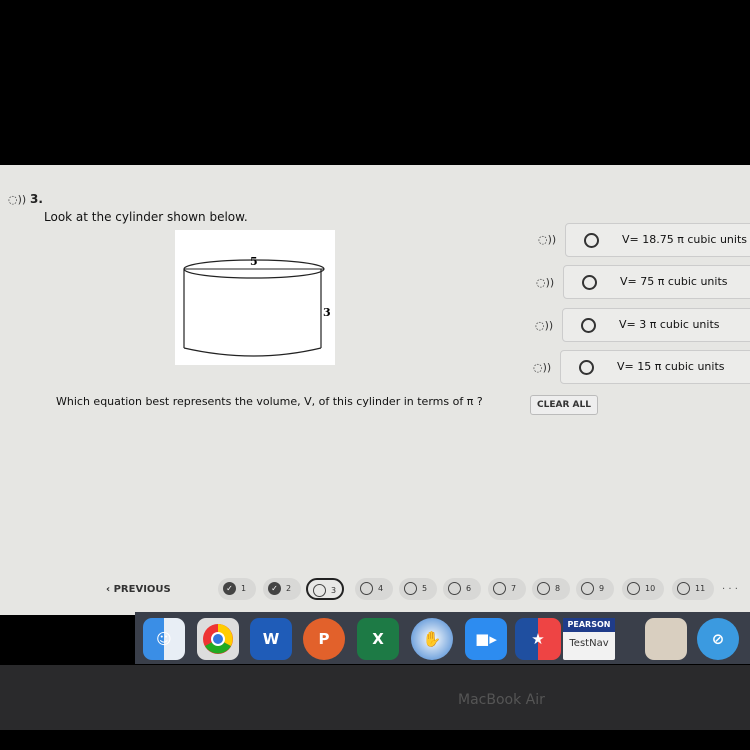  I want to click on page-number: 2, so click(289, 588).